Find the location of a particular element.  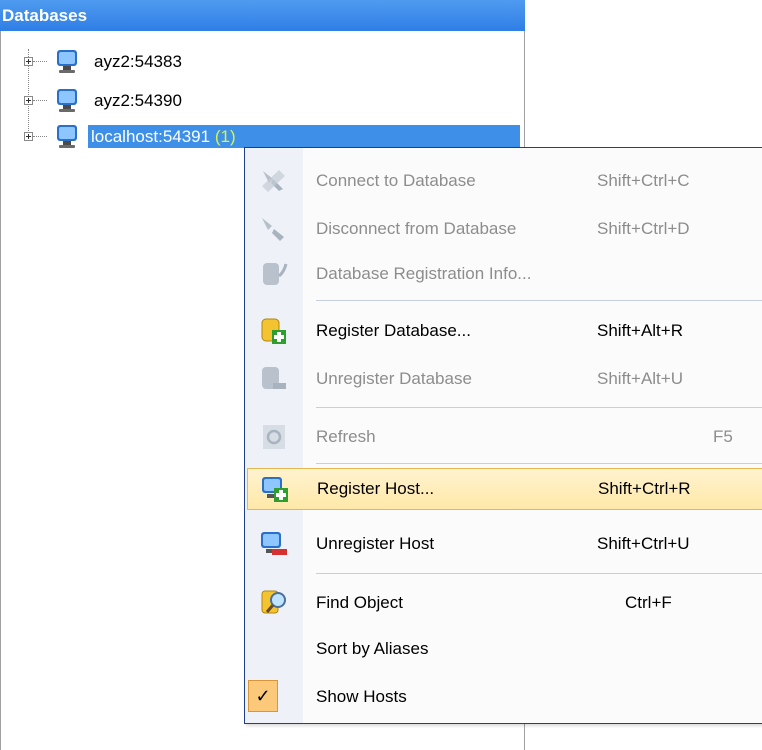

menu-item-register-database: Register Database... Shift+Alt+R is located at coordinates (503, 331).